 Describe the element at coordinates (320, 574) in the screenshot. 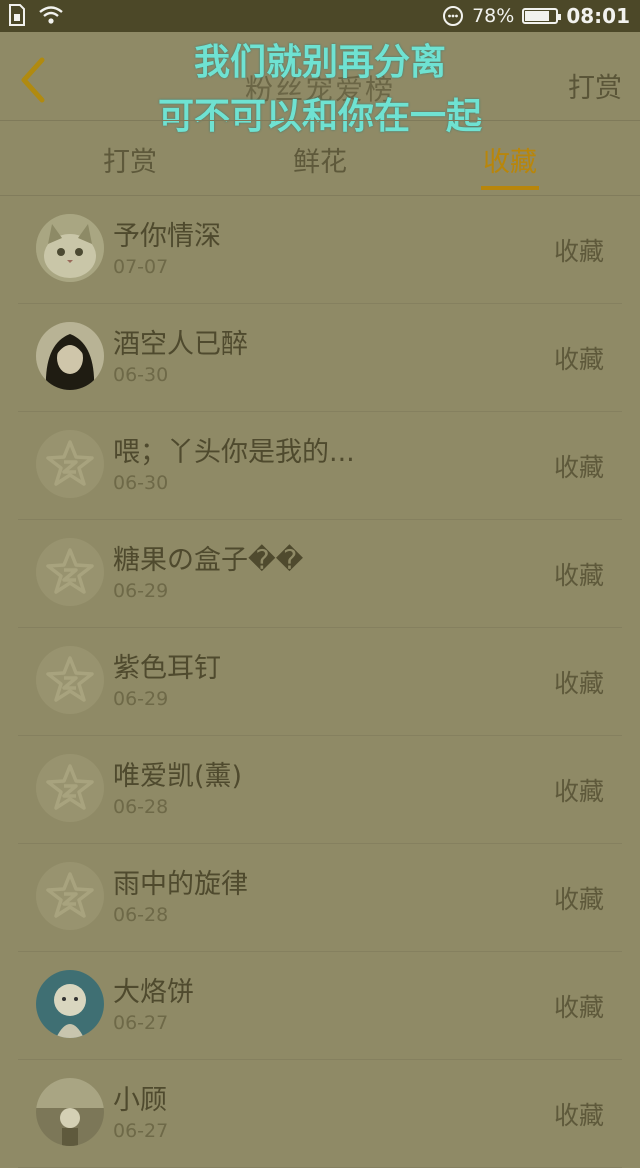

I see `list-item: 糖果の盒子�� 06-29 收藏` at that location.